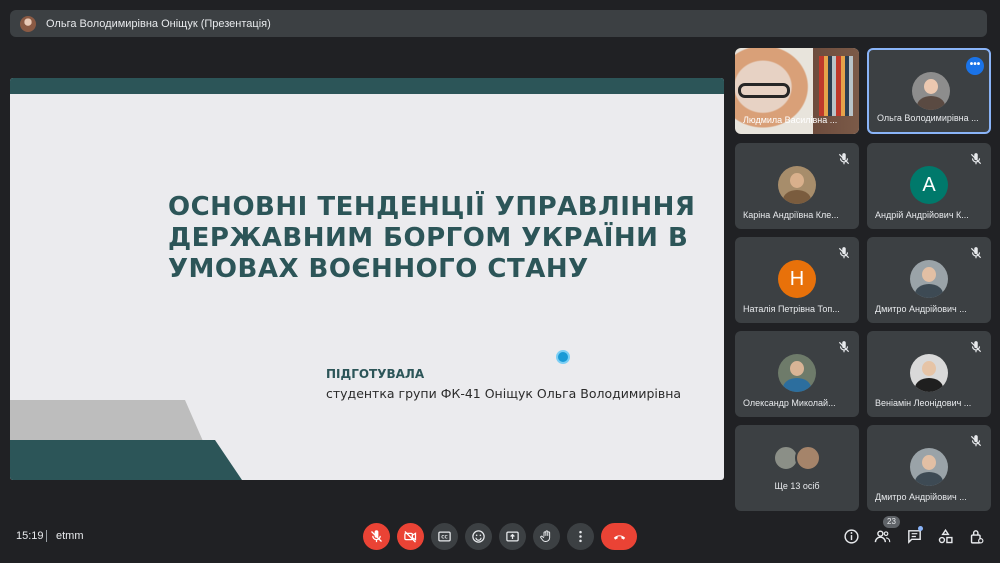  I want to click on divider, so click(46, 536).